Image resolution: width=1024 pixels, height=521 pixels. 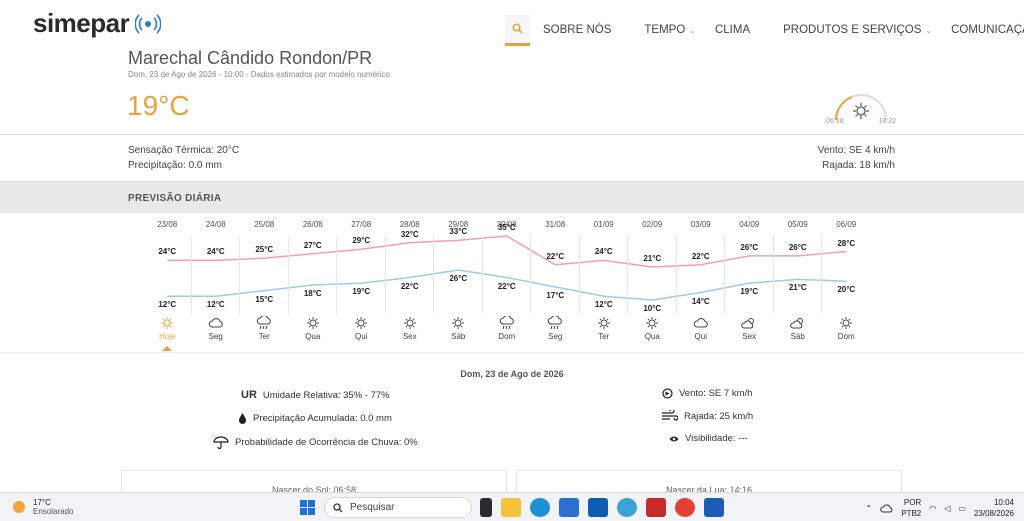 I want to click on nav-tempo: TEMPO ⌄, so click(x=670, y=30).